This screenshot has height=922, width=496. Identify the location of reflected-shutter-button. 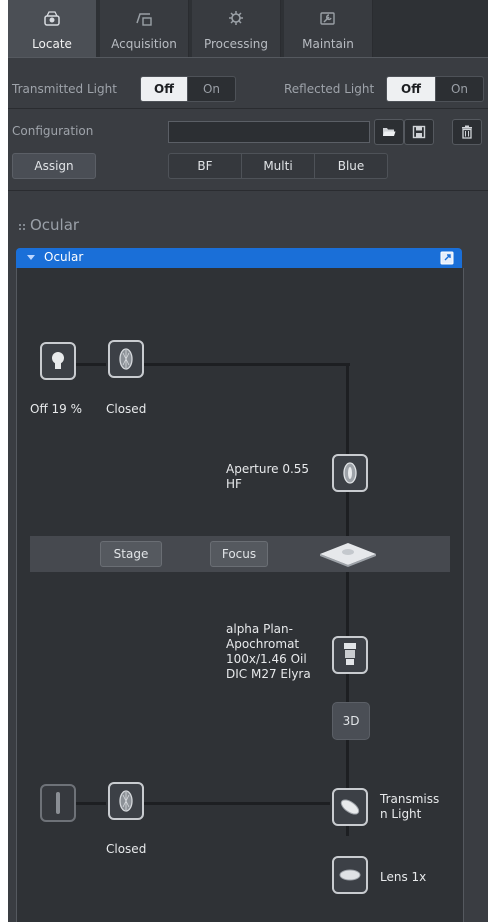
(126, 359).